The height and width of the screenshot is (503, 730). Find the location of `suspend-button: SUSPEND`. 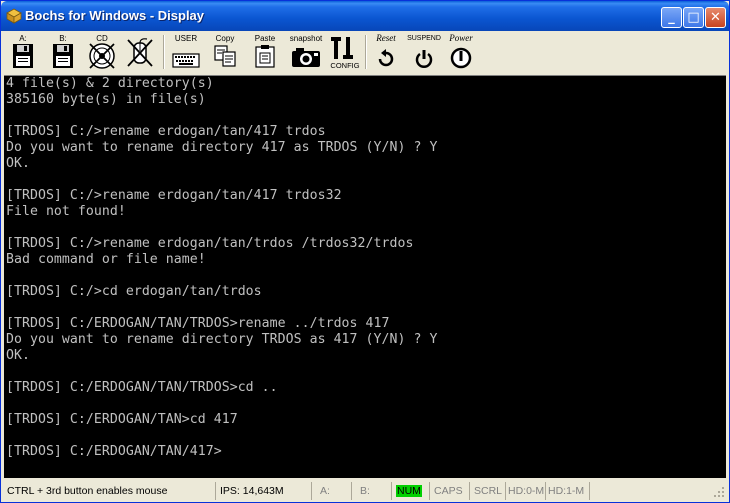

suspend-button: SUSPEND is located at coordinates (424, 52).